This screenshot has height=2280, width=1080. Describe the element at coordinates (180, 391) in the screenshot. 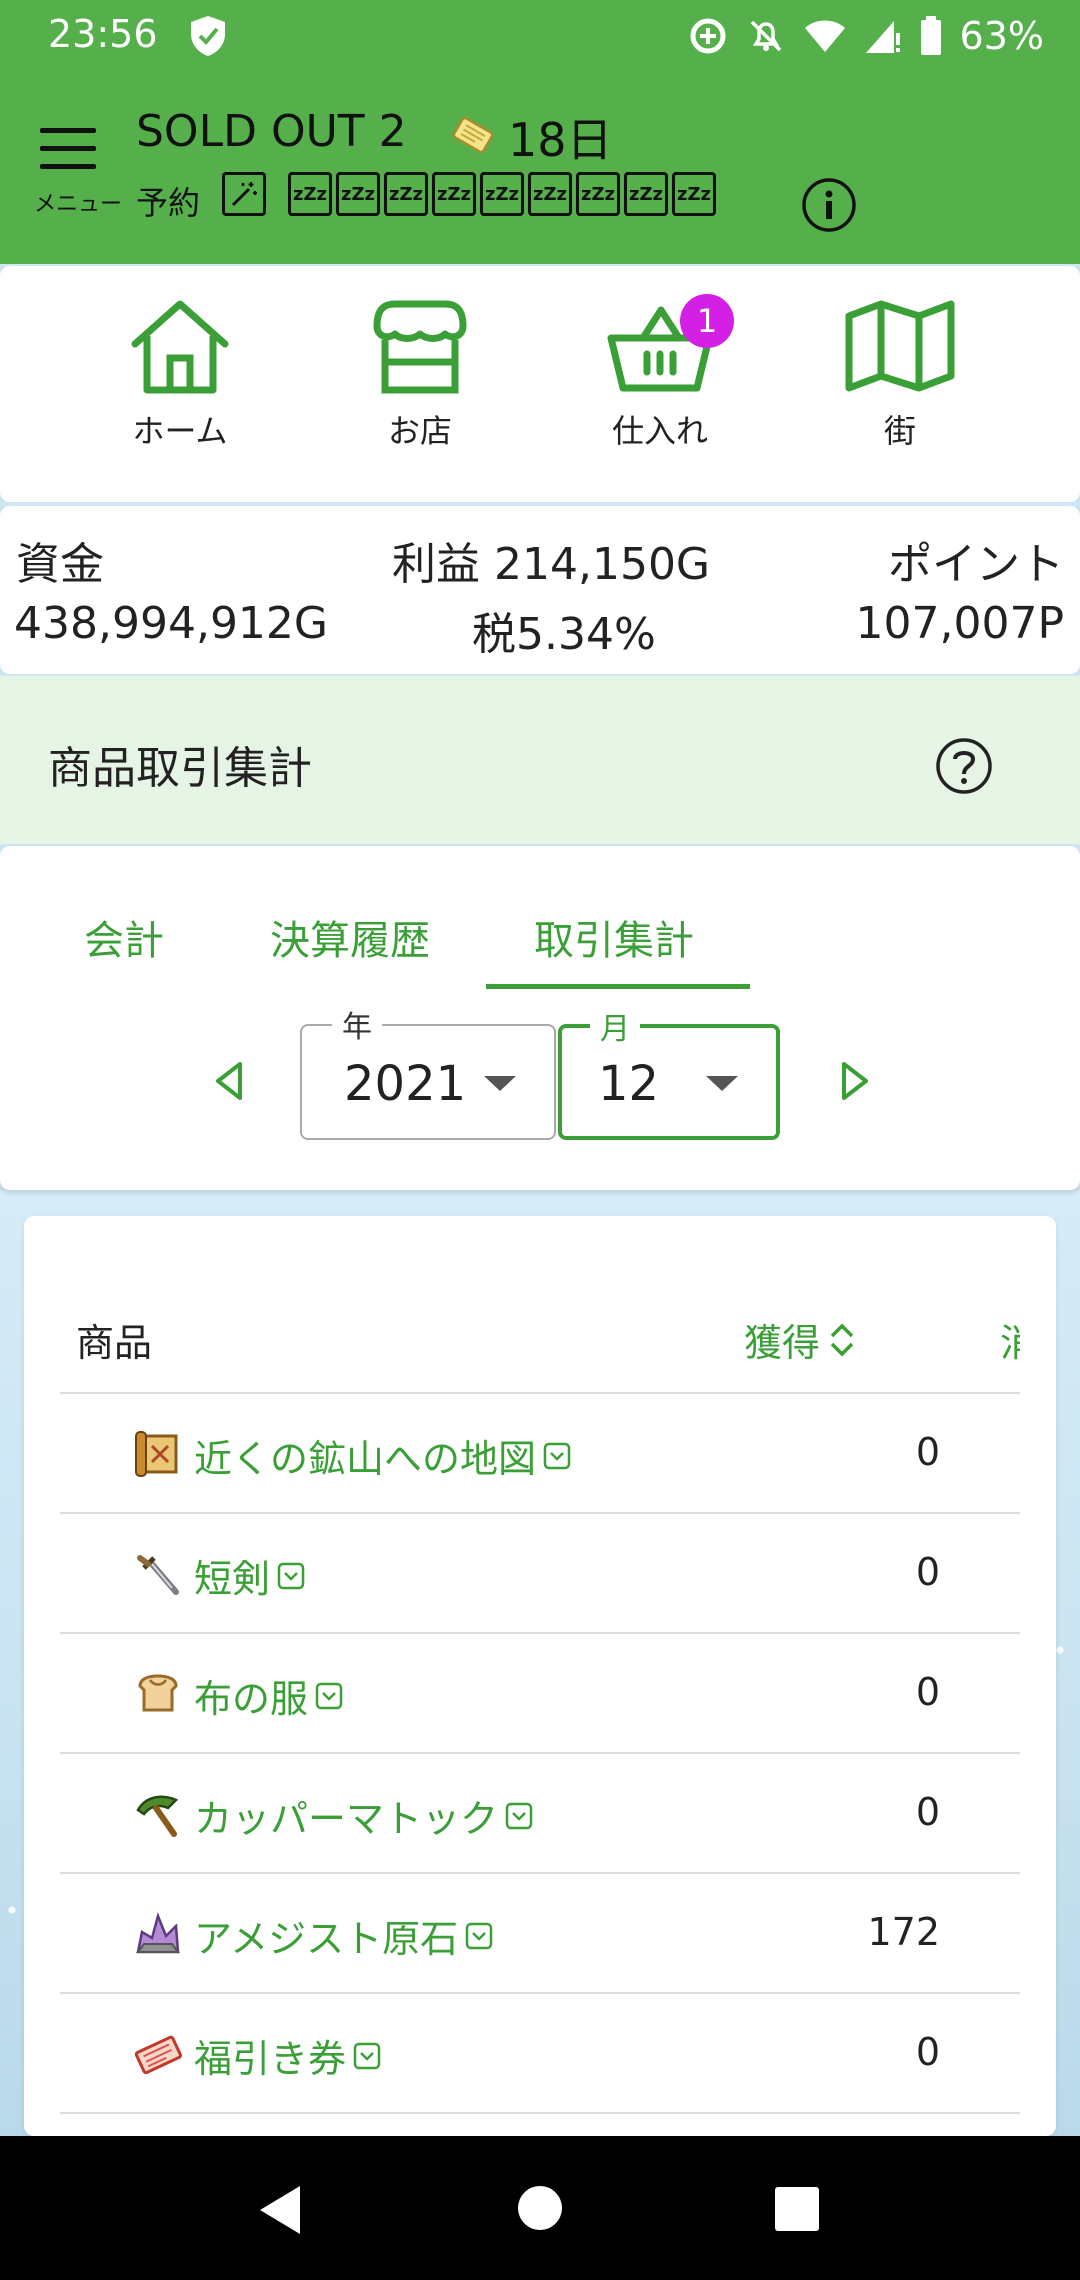

I see `nav-home: ホーム` at that location.